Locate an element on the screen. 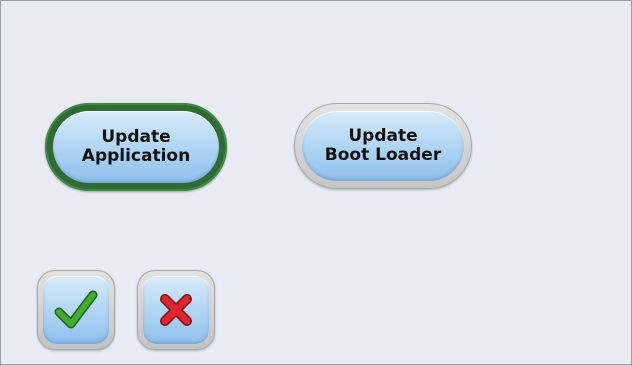 The width and height of the screenshot is (632, 365). update-application-button: Update Application is located at coordinates (136, 147).